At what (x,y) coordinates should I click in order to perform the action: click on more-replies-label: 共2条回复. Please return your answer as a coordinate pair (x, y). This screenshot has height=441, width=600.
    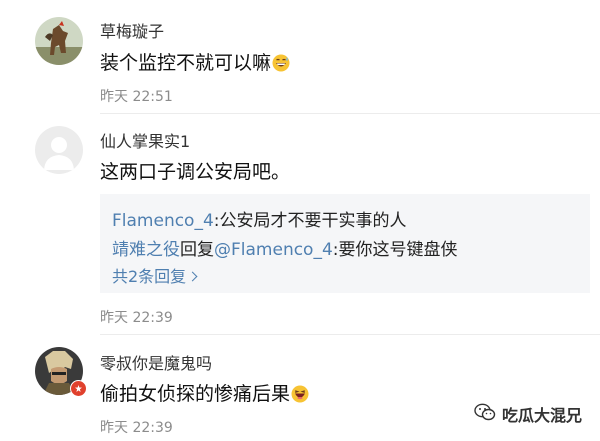
    Looking at the image, I should click on (149, 276).